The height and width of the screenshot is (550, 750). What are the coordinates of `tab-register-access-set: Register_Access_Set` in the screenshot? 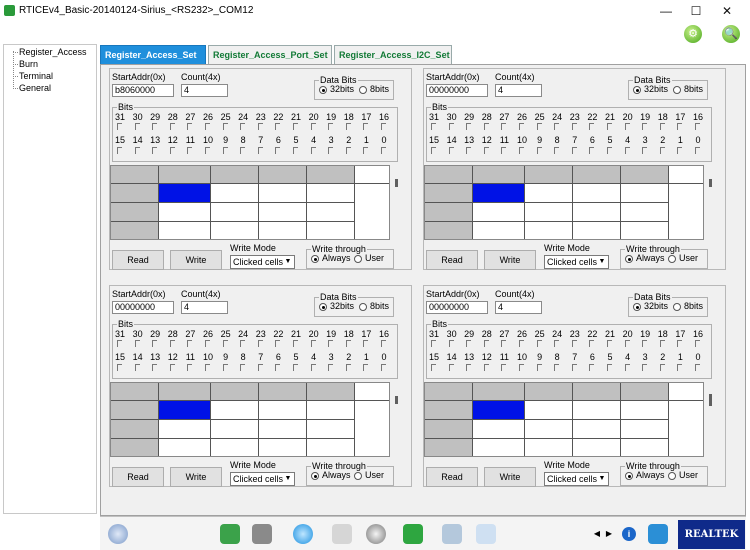 It's located at (153, 54).